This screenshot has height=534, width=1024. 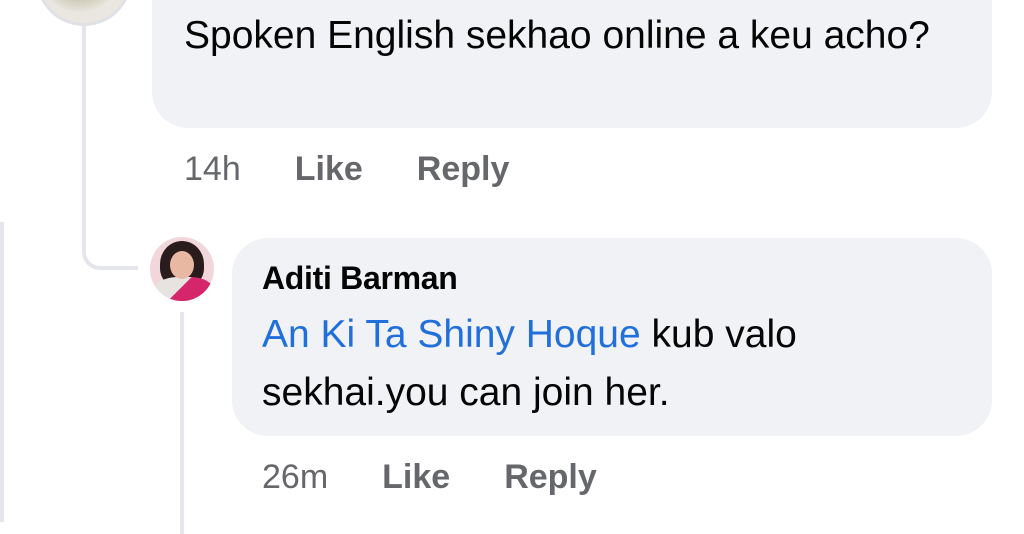 What do you see at coordinates (2, 372) in the screenshot?
I see `thread-edge-line` at bounding box center [2, 372].